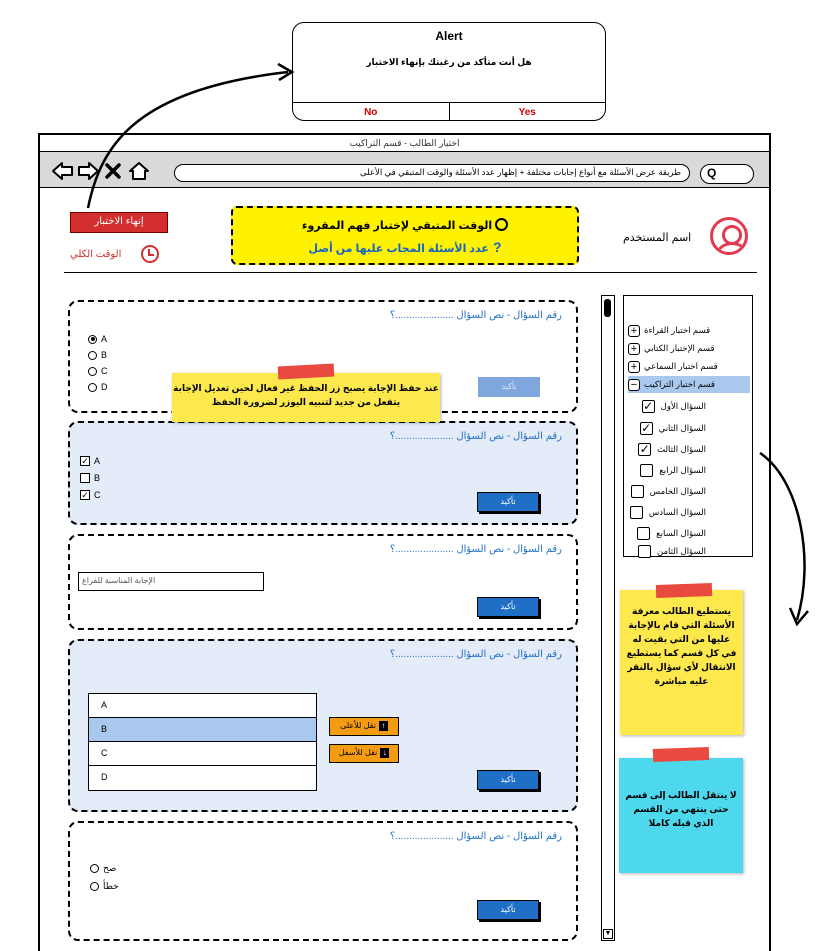 Image resolution: width=820 pixels, height=951 pixels. I want to click on header-divider, so click(410, 272).